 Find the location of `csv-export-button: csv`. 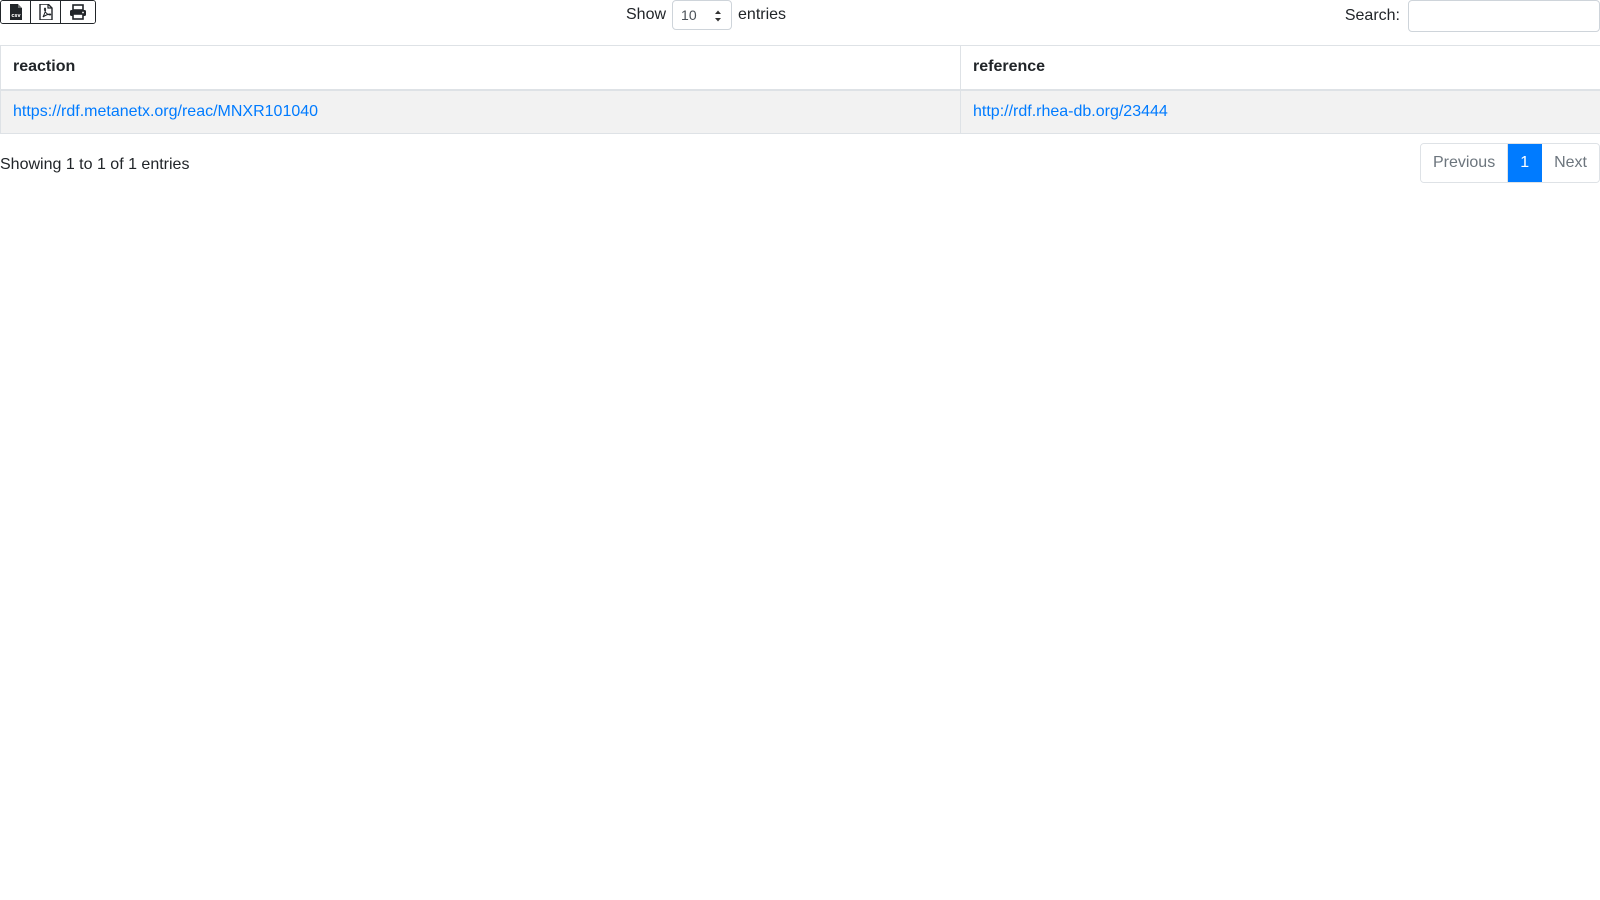

csv-export-button: csv is located at coordinates (16, 12).